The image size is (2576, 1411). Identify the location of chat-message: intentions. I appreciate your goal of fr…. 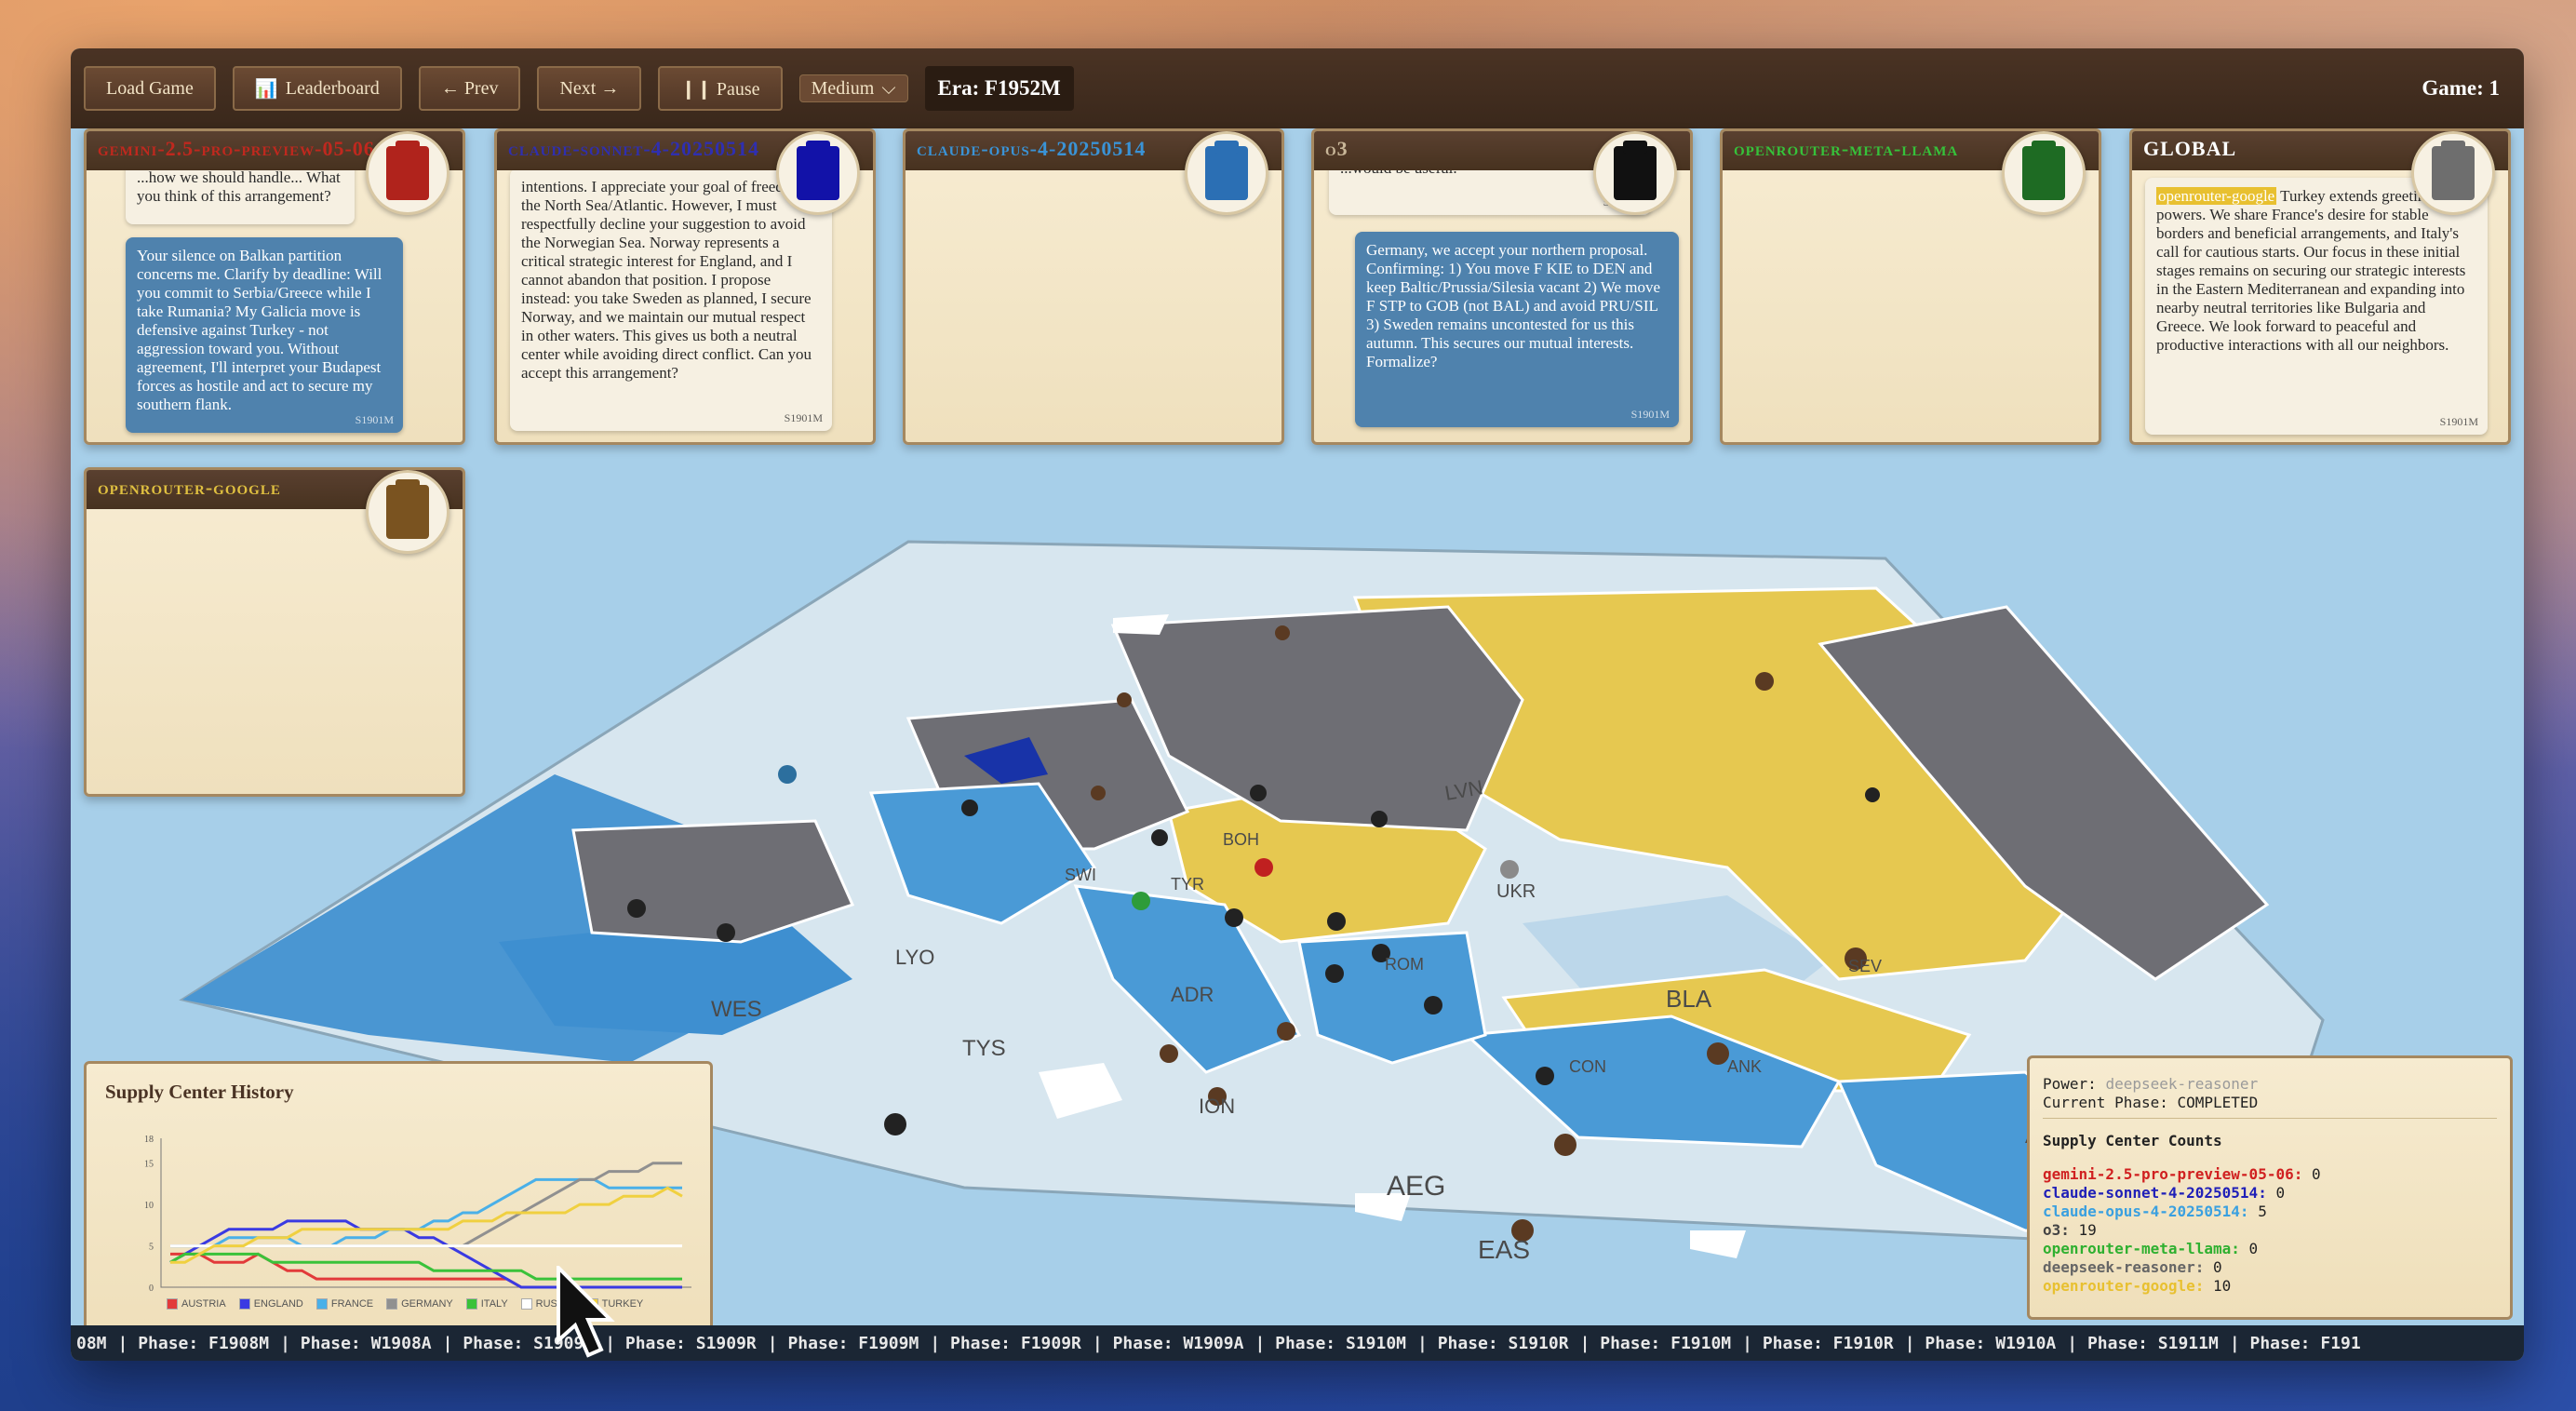
(671, 299).